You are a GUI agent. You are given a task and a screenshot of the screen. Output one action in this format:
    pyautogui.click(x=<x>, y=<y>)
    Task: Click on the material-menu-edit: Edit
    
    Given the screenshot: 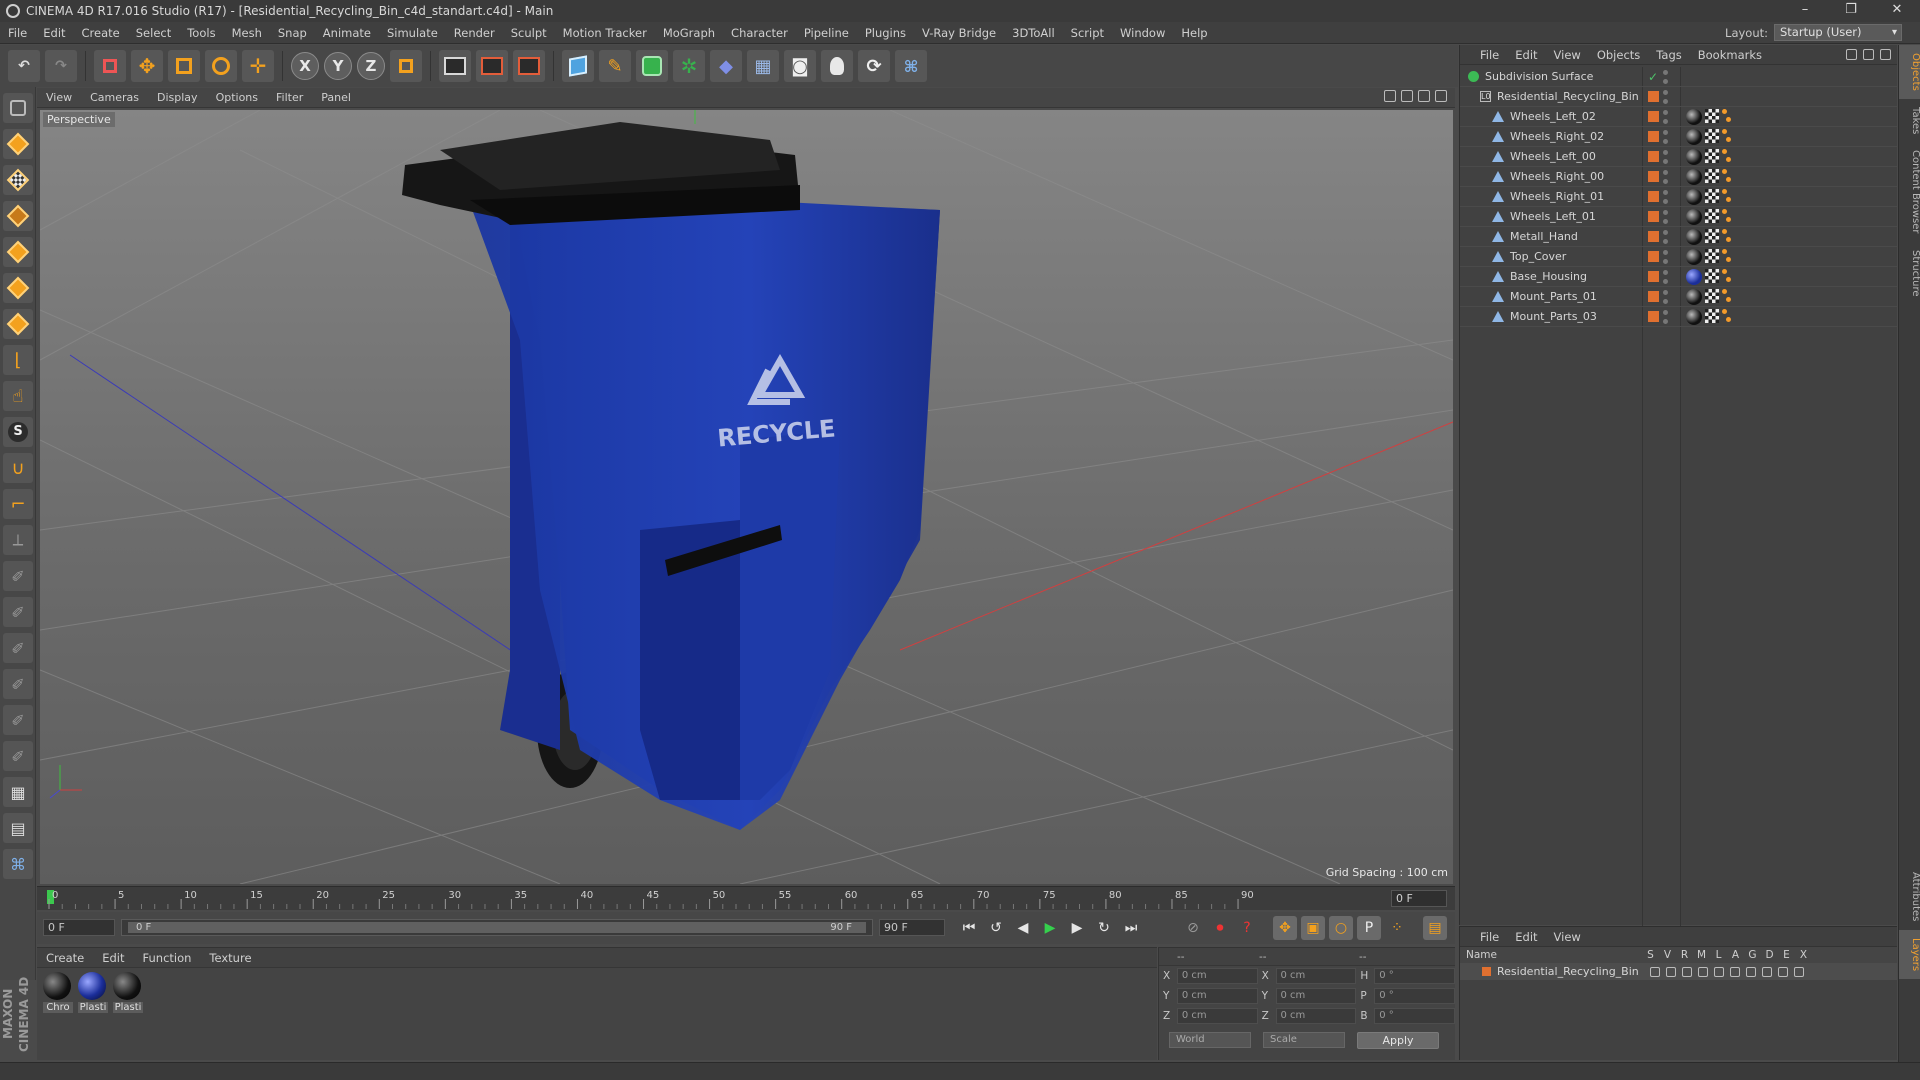 What is the action you would take?
    pyautogui.click(x=113, y=958)
    